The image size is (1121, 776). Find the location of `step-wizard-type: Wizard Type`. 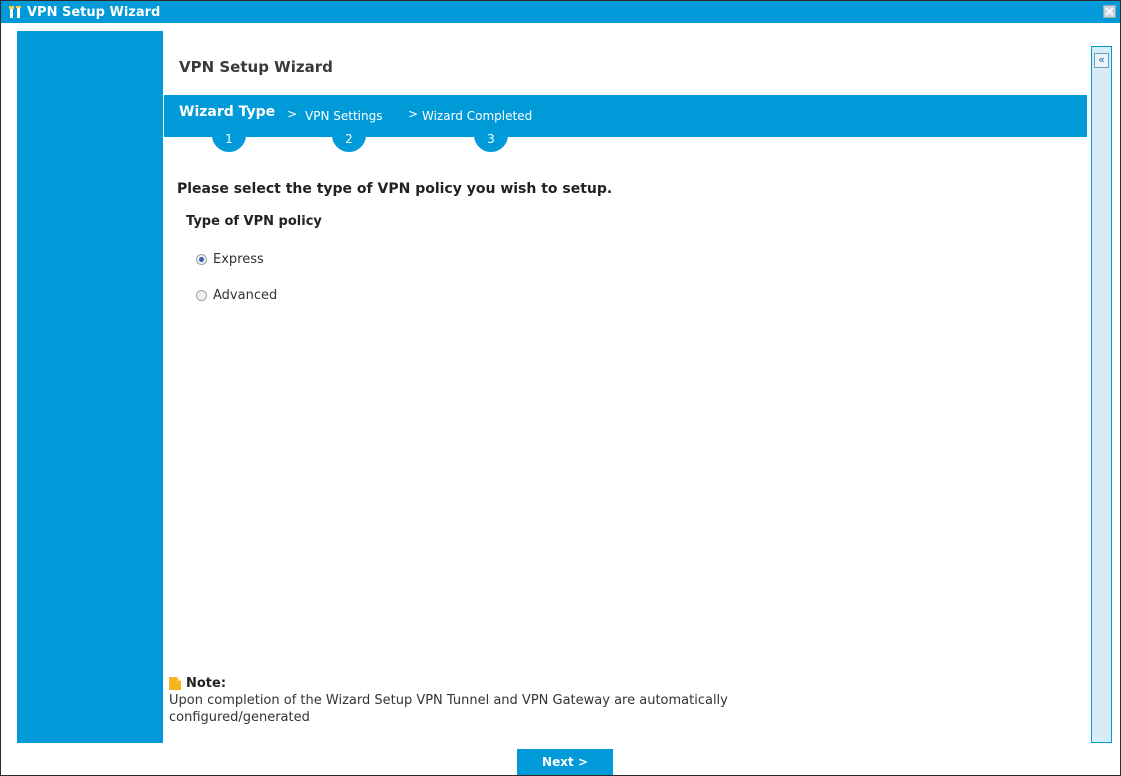

step-wizard-type: Wizard Type is located at coordinates (227, 110).